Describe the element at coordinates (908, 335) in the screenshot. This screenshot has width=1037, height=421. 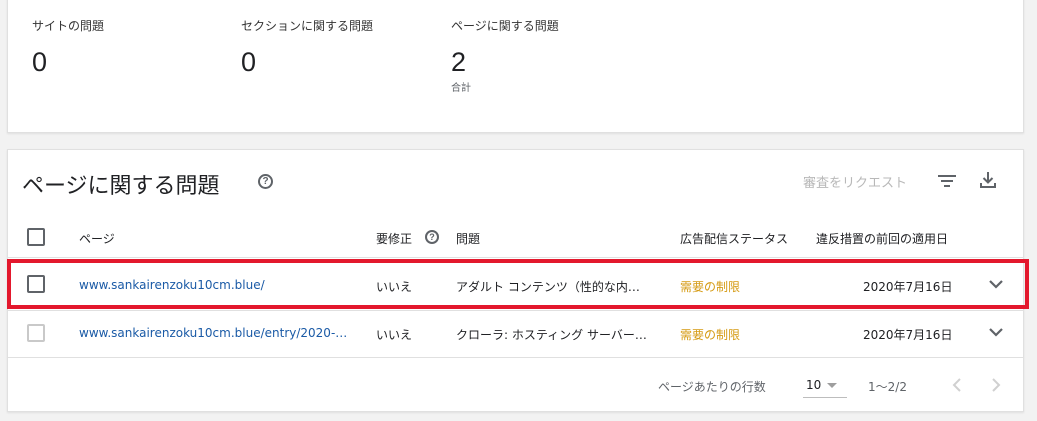
I see `last-enforced-date: 2020年7月16日` at that location.